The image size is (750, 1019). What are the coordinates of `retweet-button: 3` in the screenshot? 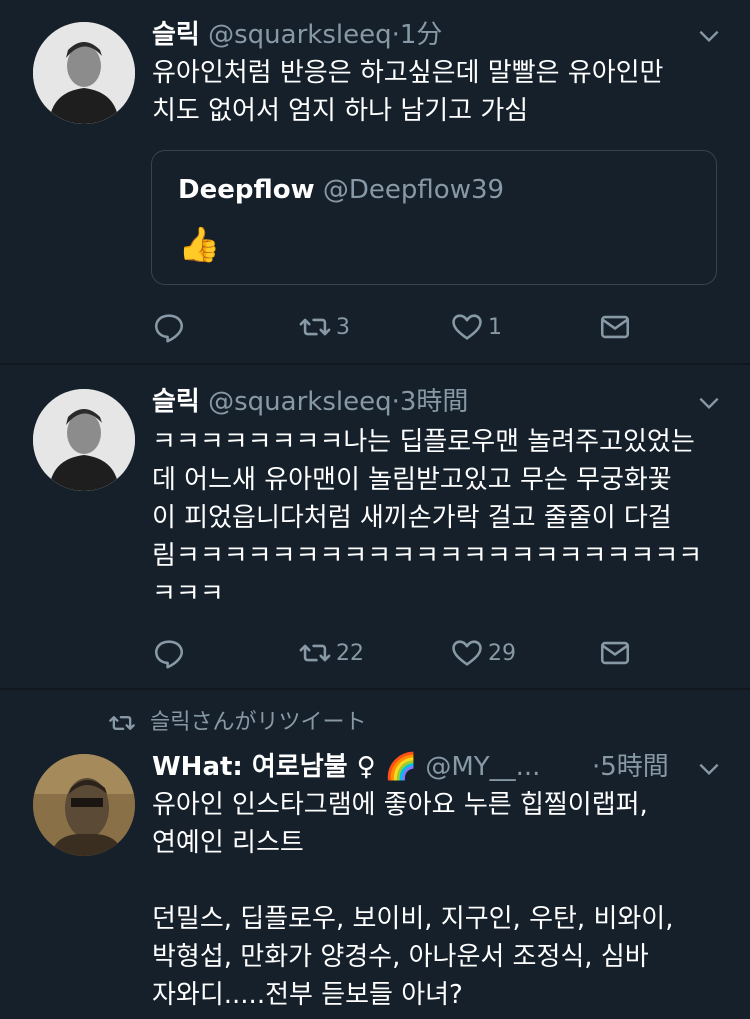 It's located at (324, 327).